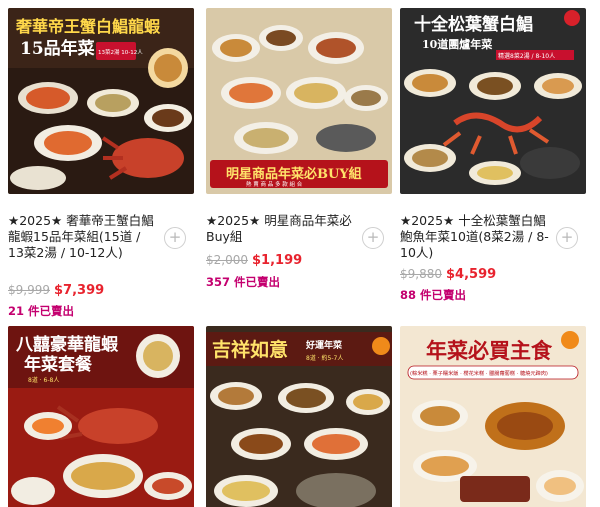 This screenshot has height=507, width=600. Describe the element at coordinates (120, 52) in the screenshot. I see `banner-badge: 13菜2湯 10-12人` at that location.